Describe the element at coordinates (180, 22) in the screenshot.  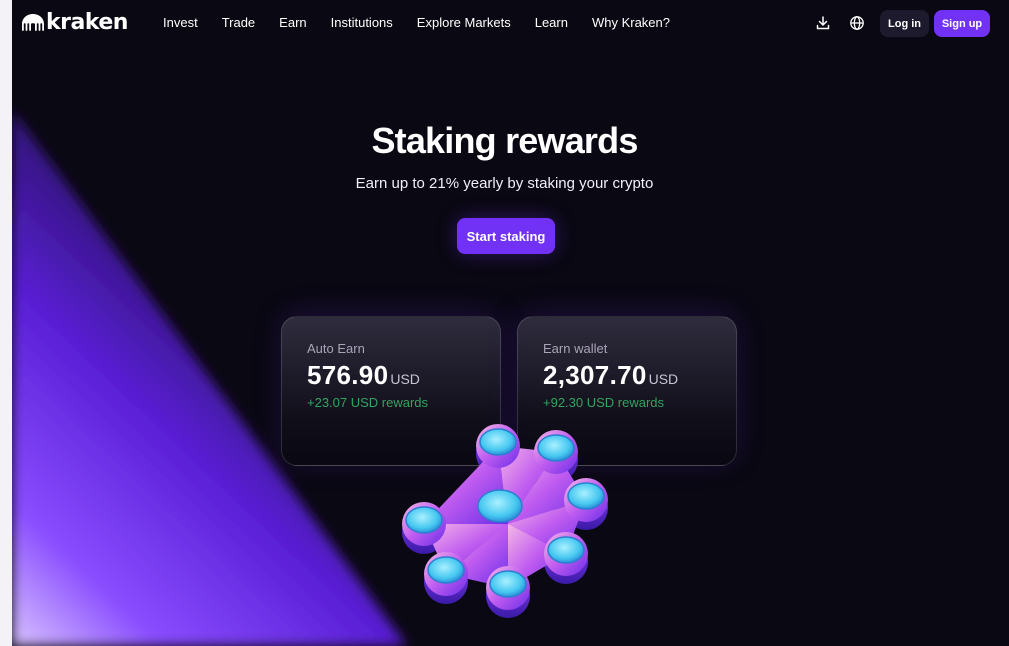
I see `nav-link-invest: Invest` at that location.